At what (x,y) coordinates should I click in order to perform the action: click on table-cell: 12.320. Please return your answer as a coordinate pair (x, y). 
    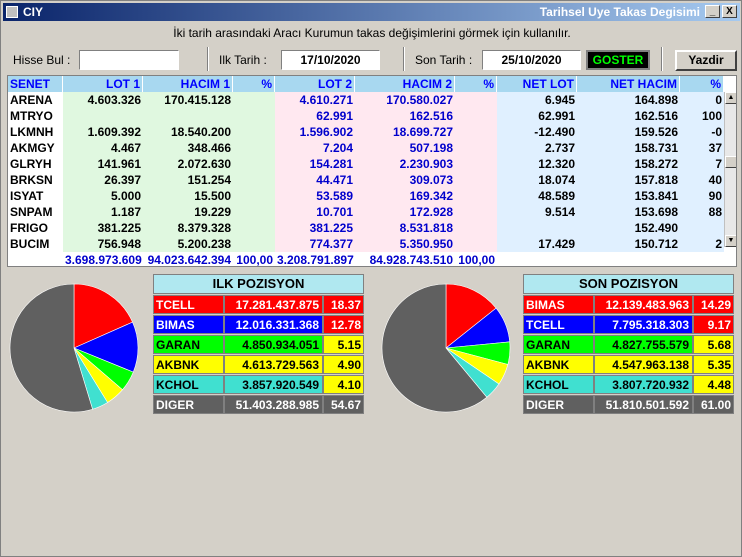
    Looking at the image, I should click on (537, 164).